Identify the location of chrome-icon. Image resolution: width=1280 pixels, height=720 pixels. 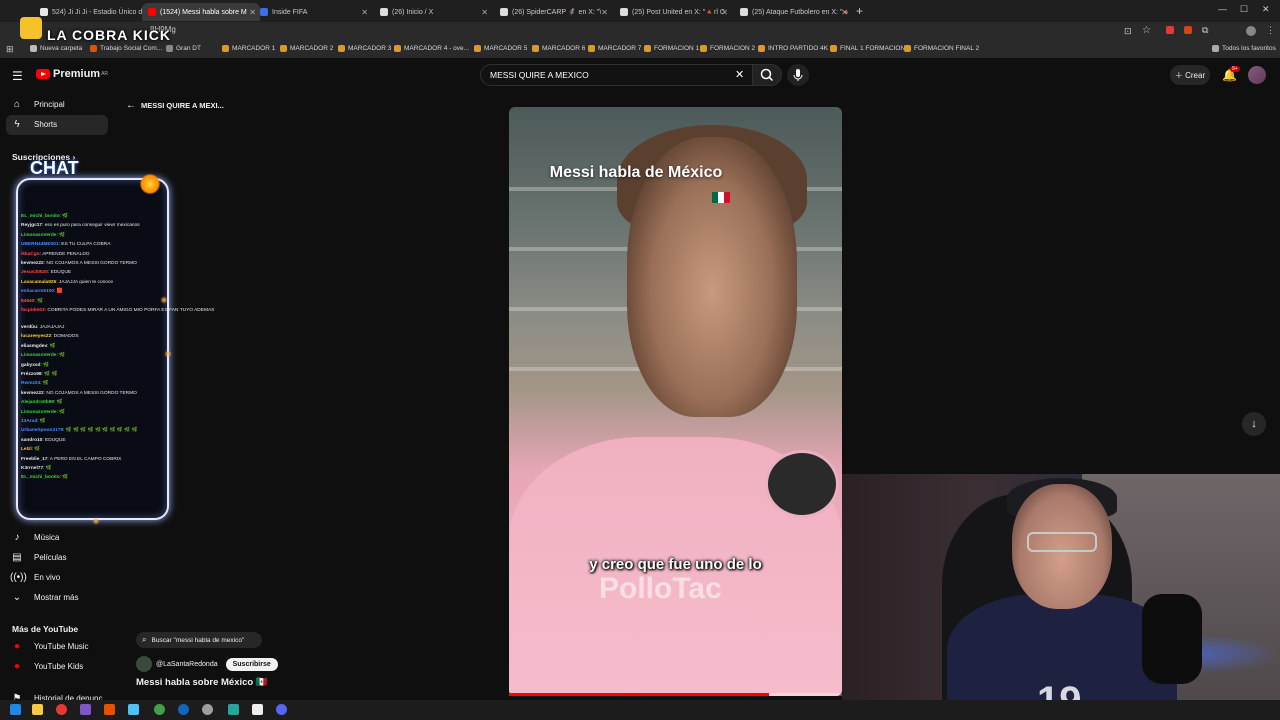
(61, 709).